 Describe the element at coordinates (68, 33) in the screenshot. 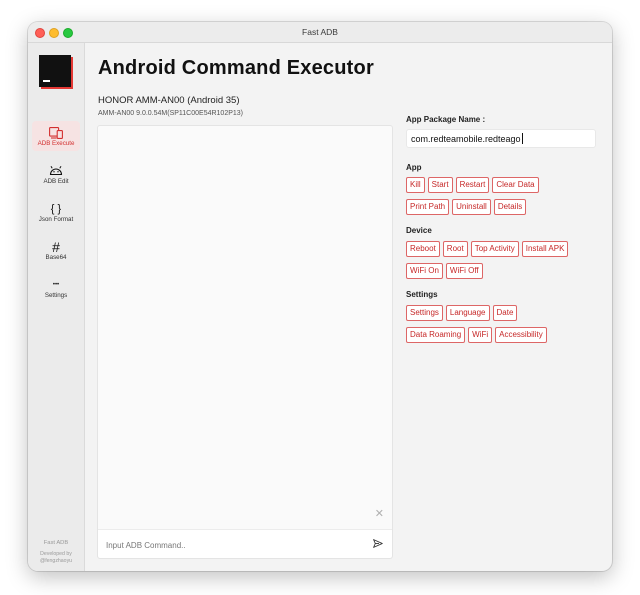

I see `zoom-window-button` at that location.